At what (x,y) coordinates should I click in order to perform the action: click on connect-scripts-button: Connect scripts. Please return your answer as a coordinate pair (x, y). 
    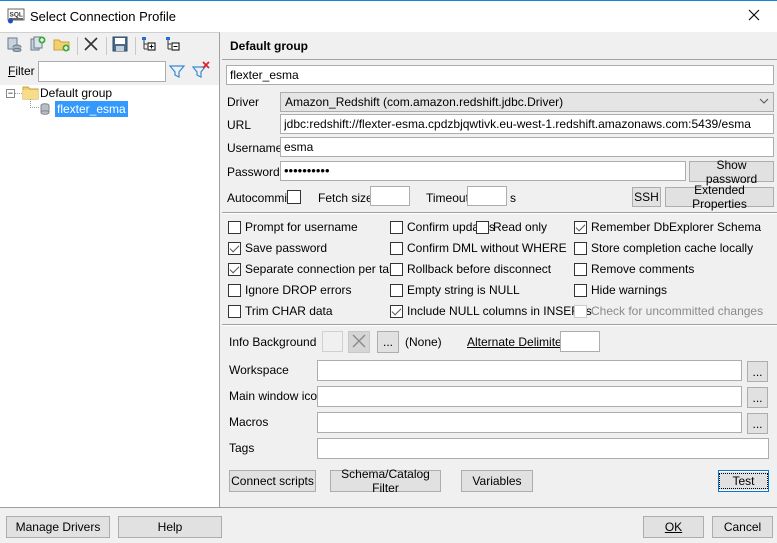
    Looking at the image, I should click on (272, 481).